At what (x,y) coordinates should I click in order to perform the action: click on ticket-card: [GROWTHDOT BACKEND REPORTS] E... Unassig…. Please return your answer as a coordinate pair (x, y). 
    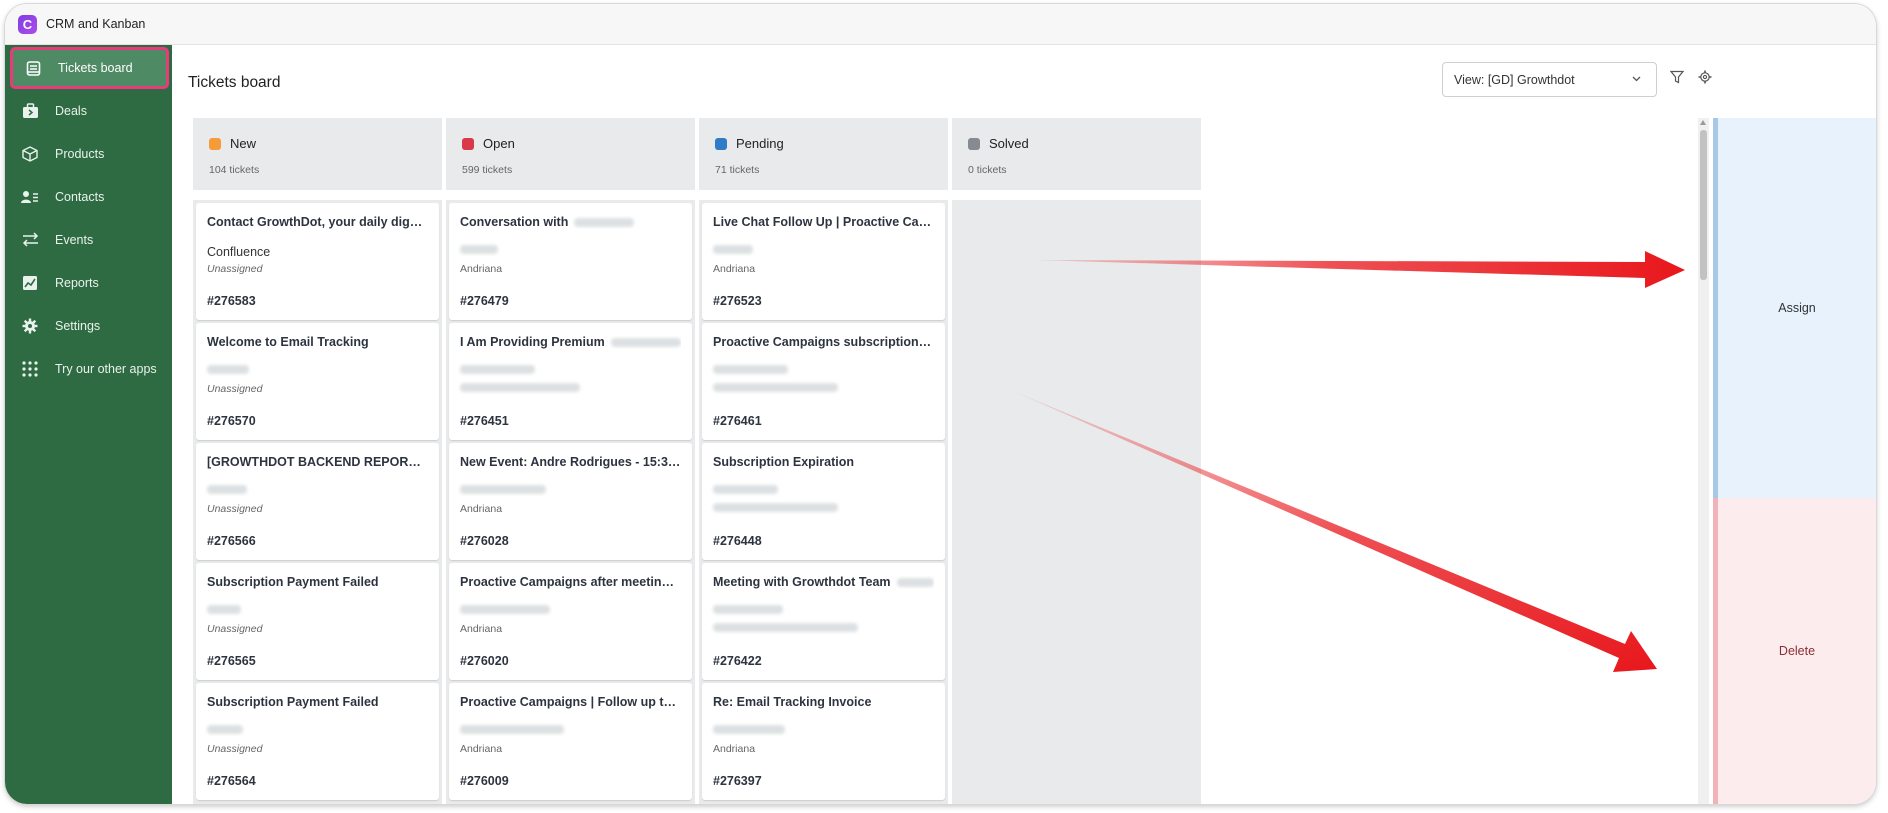
    Looking at the image, I should click on (317, 501).